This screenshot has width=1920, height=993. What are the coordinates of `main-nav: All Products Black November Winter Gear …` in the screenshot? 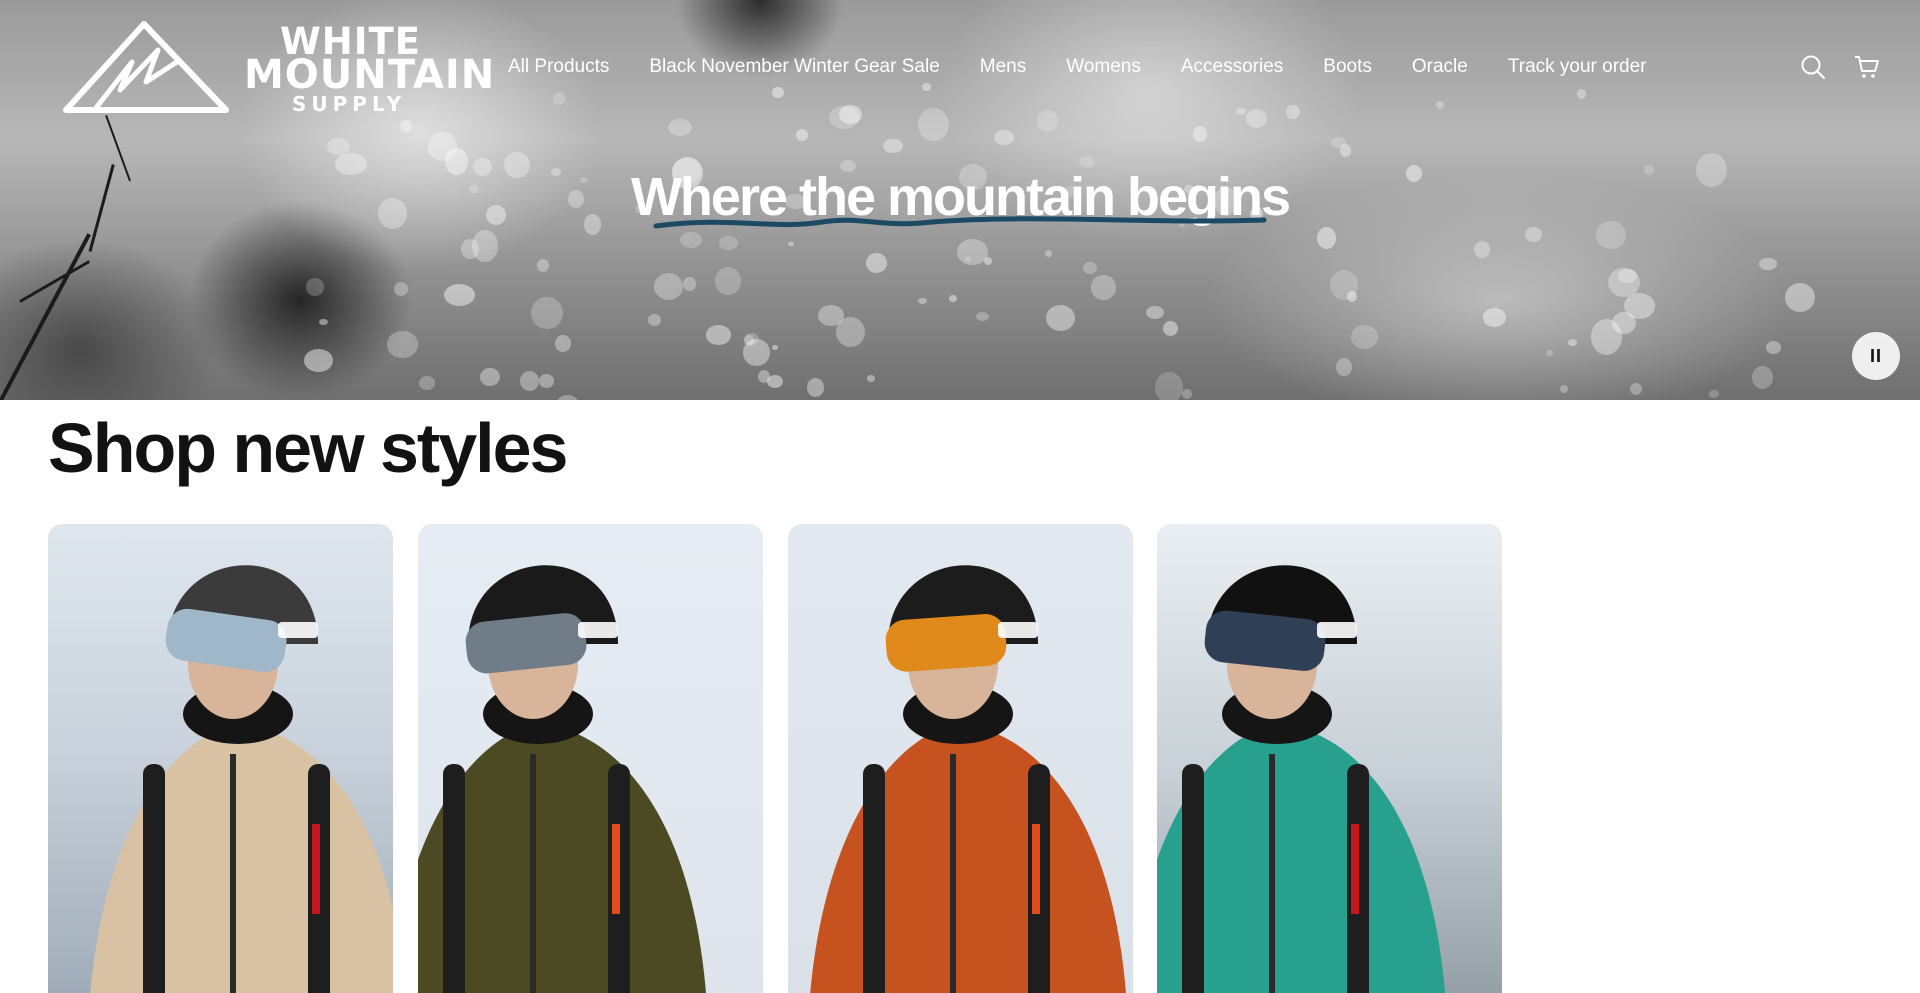 It's located at (1097, 67).